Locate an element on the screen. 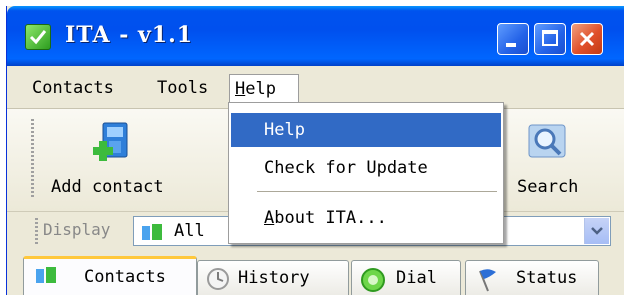 This screenshot has height=295, width=624. menu-help-label-rest: elp is located at coordinates (260, 89).